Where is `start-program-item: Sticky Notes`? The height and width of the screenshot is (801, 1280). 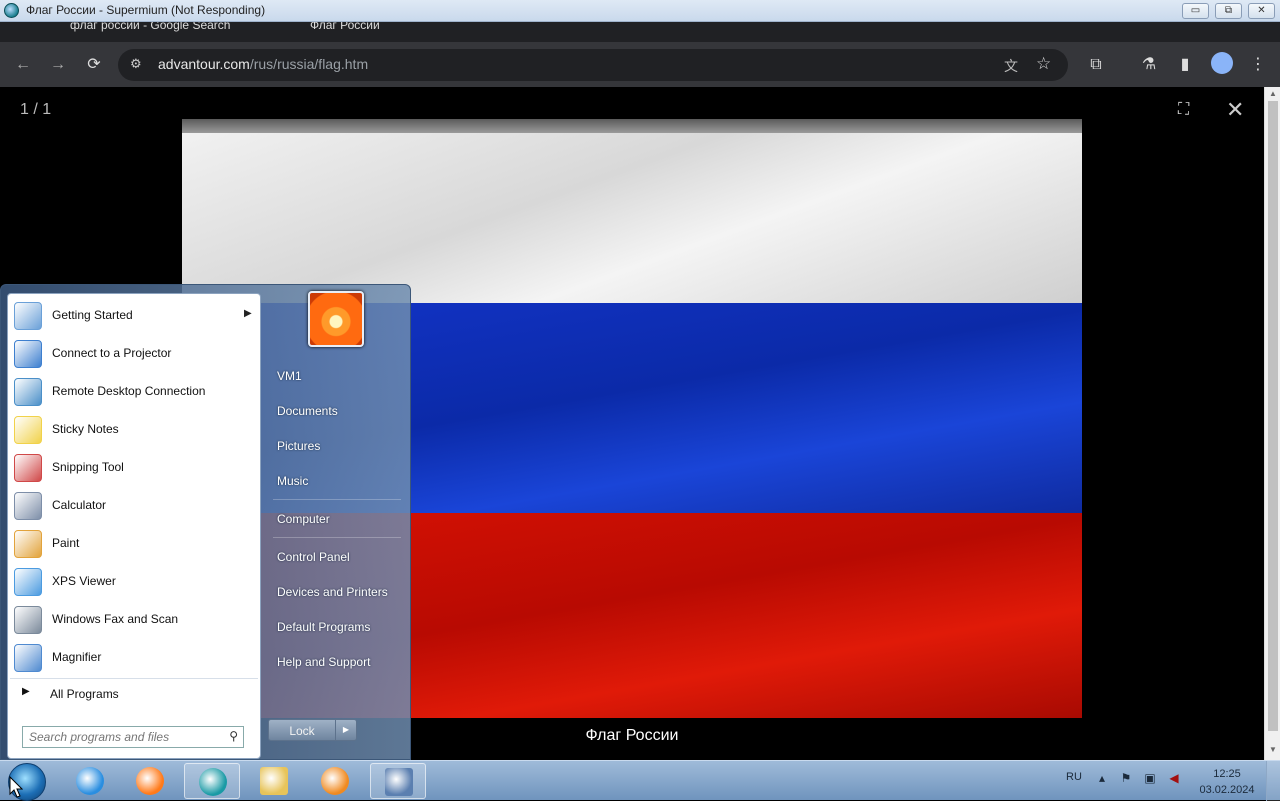 start-program-item: Sticky Notes is located at coordinates (134, 430).